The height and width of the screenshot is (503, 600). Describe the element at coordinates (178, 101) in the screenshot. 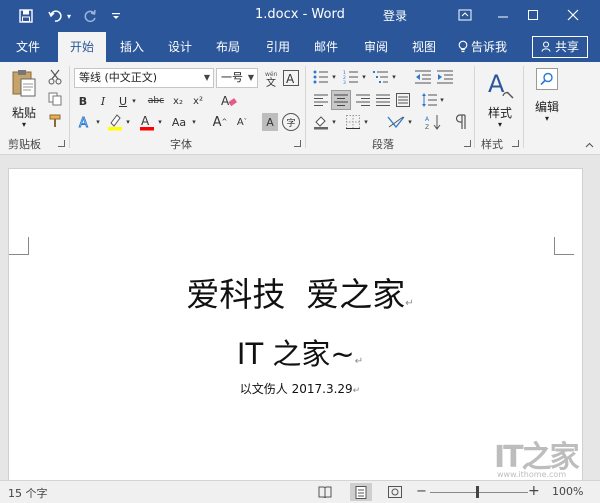

I see `subscript-button: x₂` at that location.